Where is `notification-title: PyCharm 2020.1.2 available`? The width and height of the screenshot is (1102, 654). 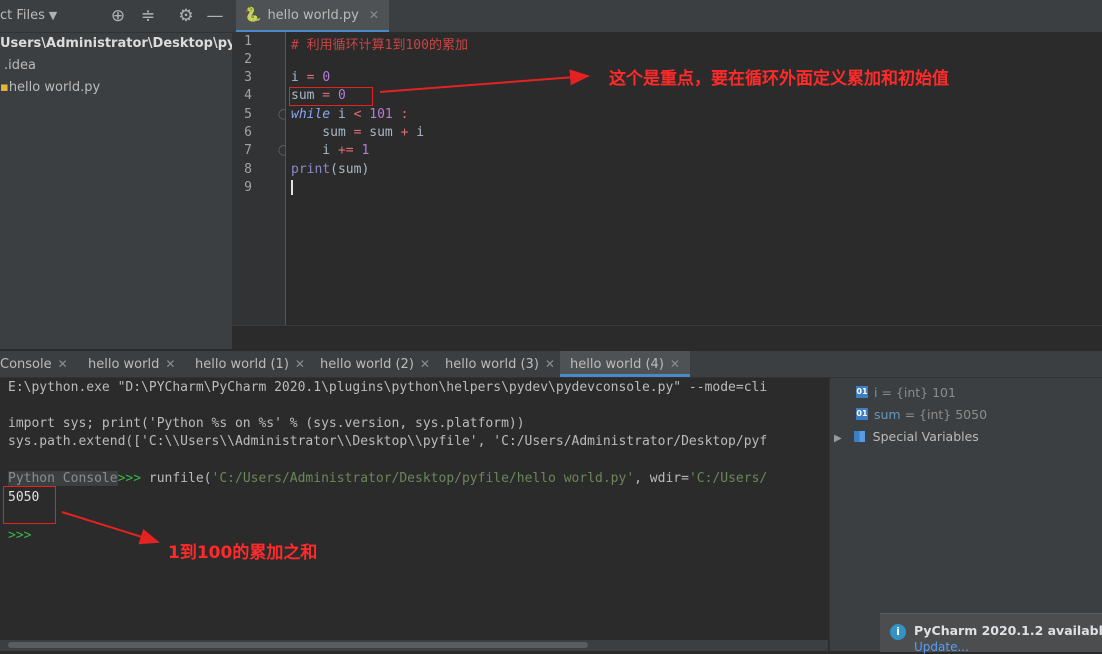 notification-title: PyCharm 2020.1.2 available is located at coordinates (1008, 630).